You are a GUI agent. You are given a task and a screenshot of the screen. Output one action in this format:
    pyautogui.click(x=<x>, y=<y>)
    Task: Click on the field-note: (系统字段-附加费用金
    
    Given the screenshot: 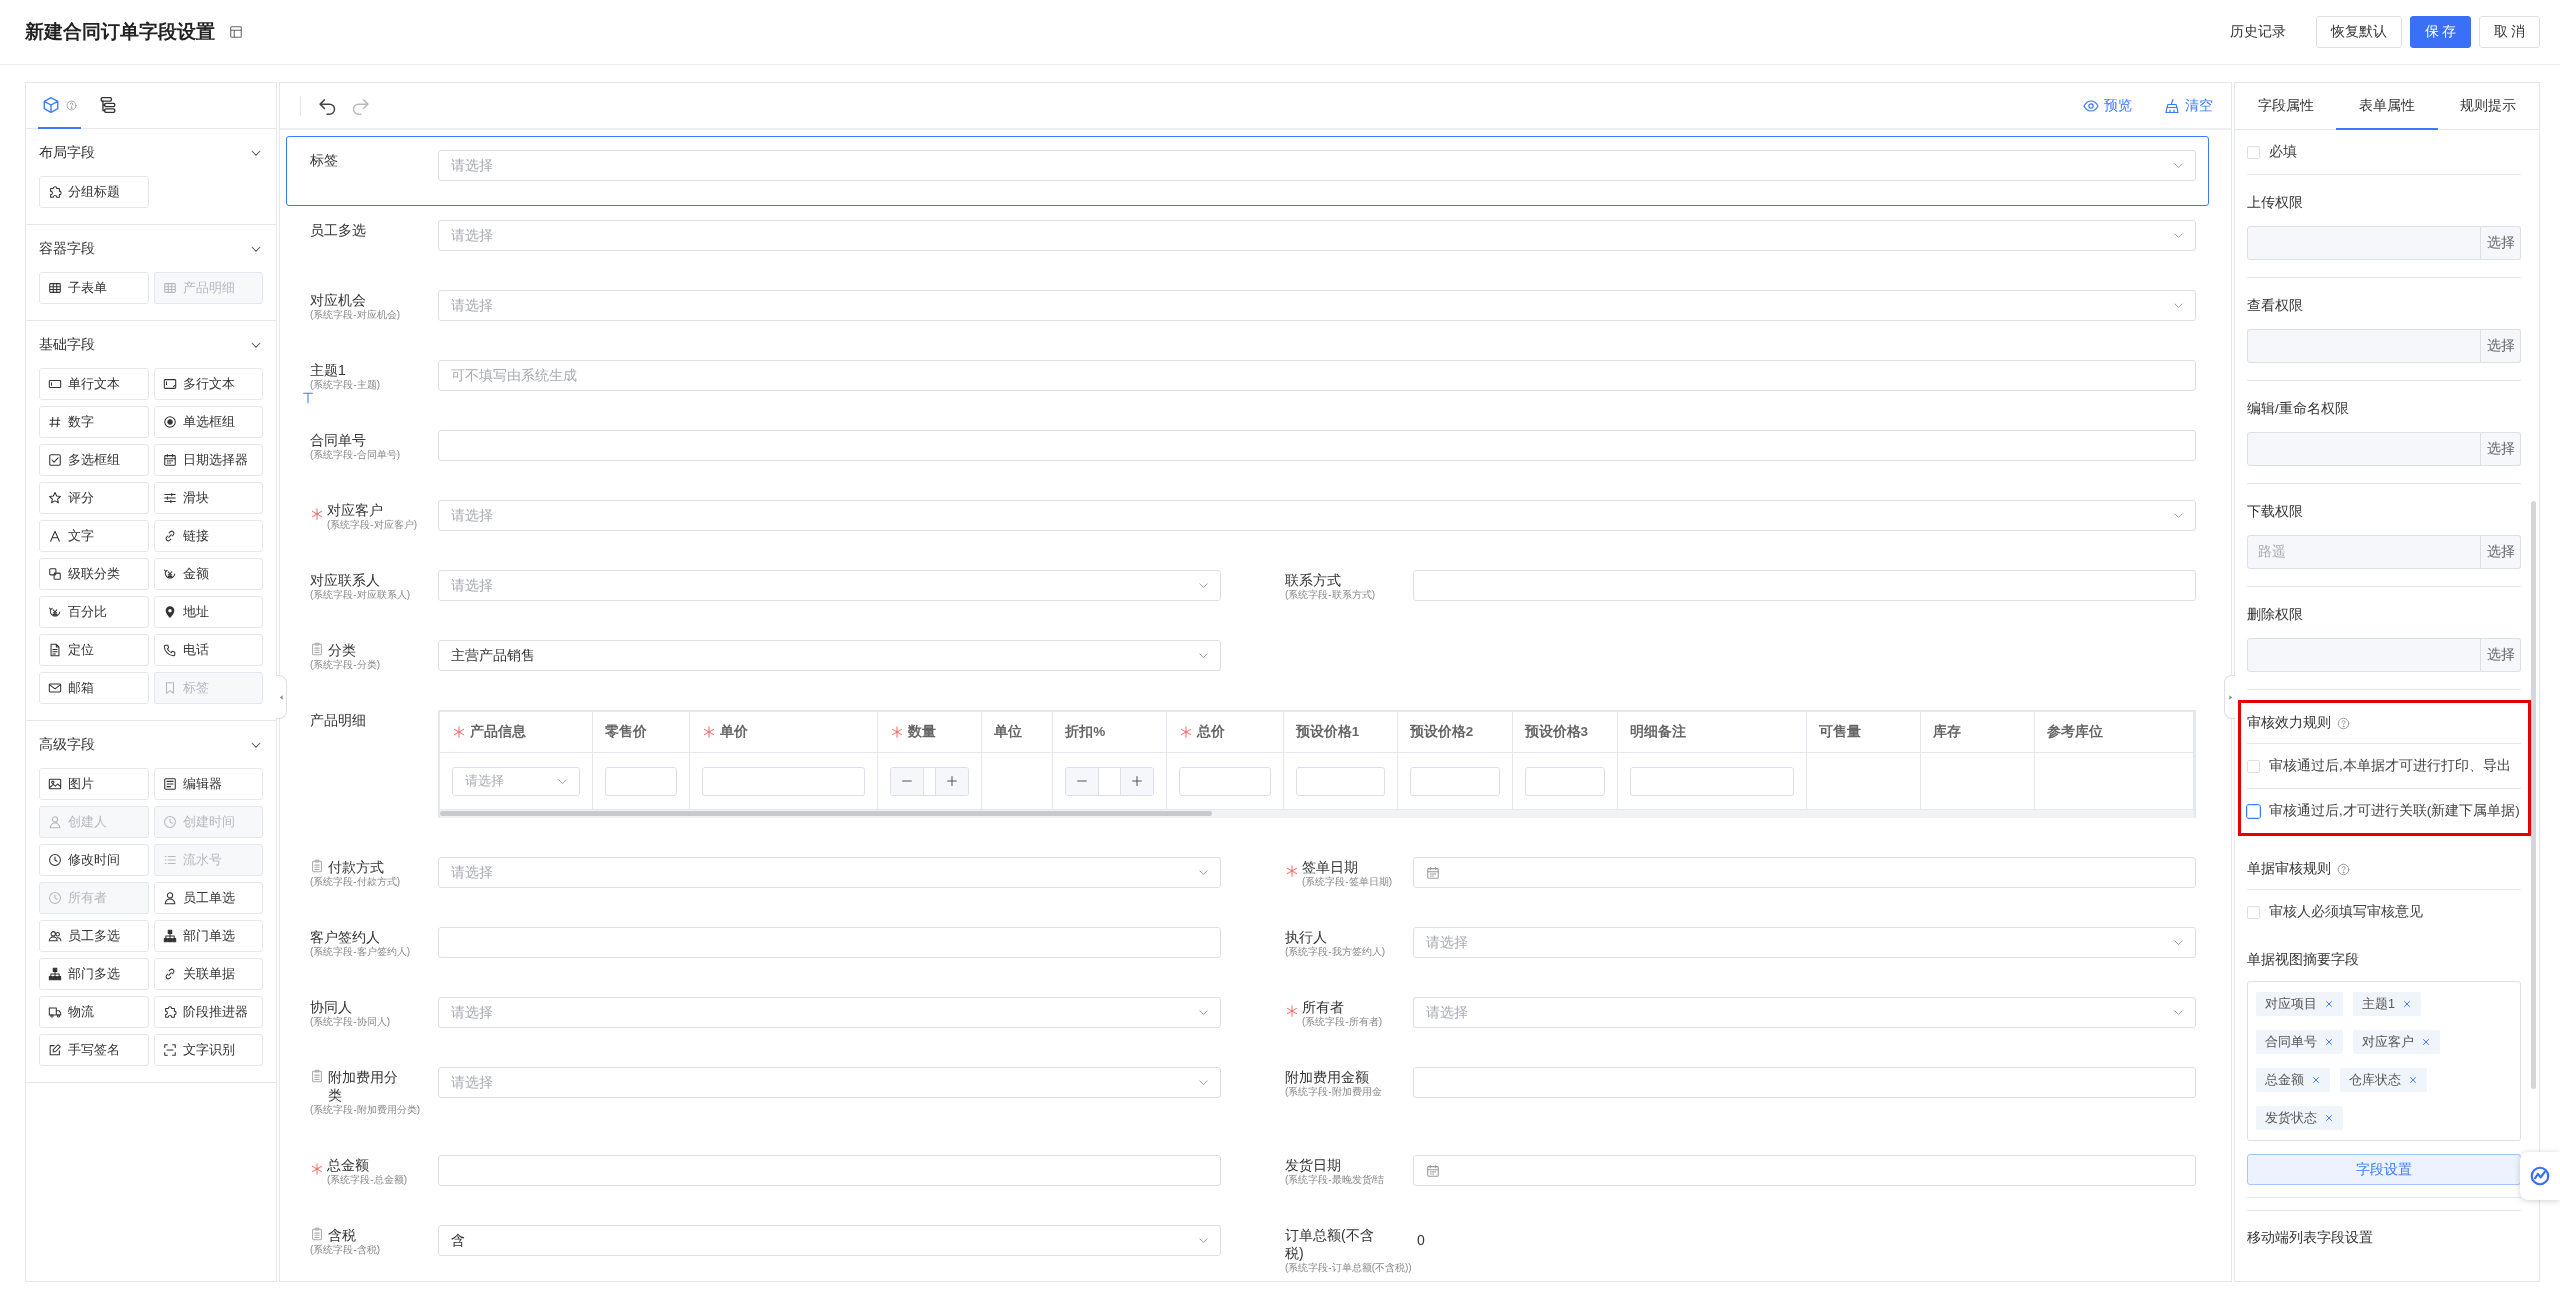 What is the action you would take?
    pyautogui.click(x=1333, y=1092)
    